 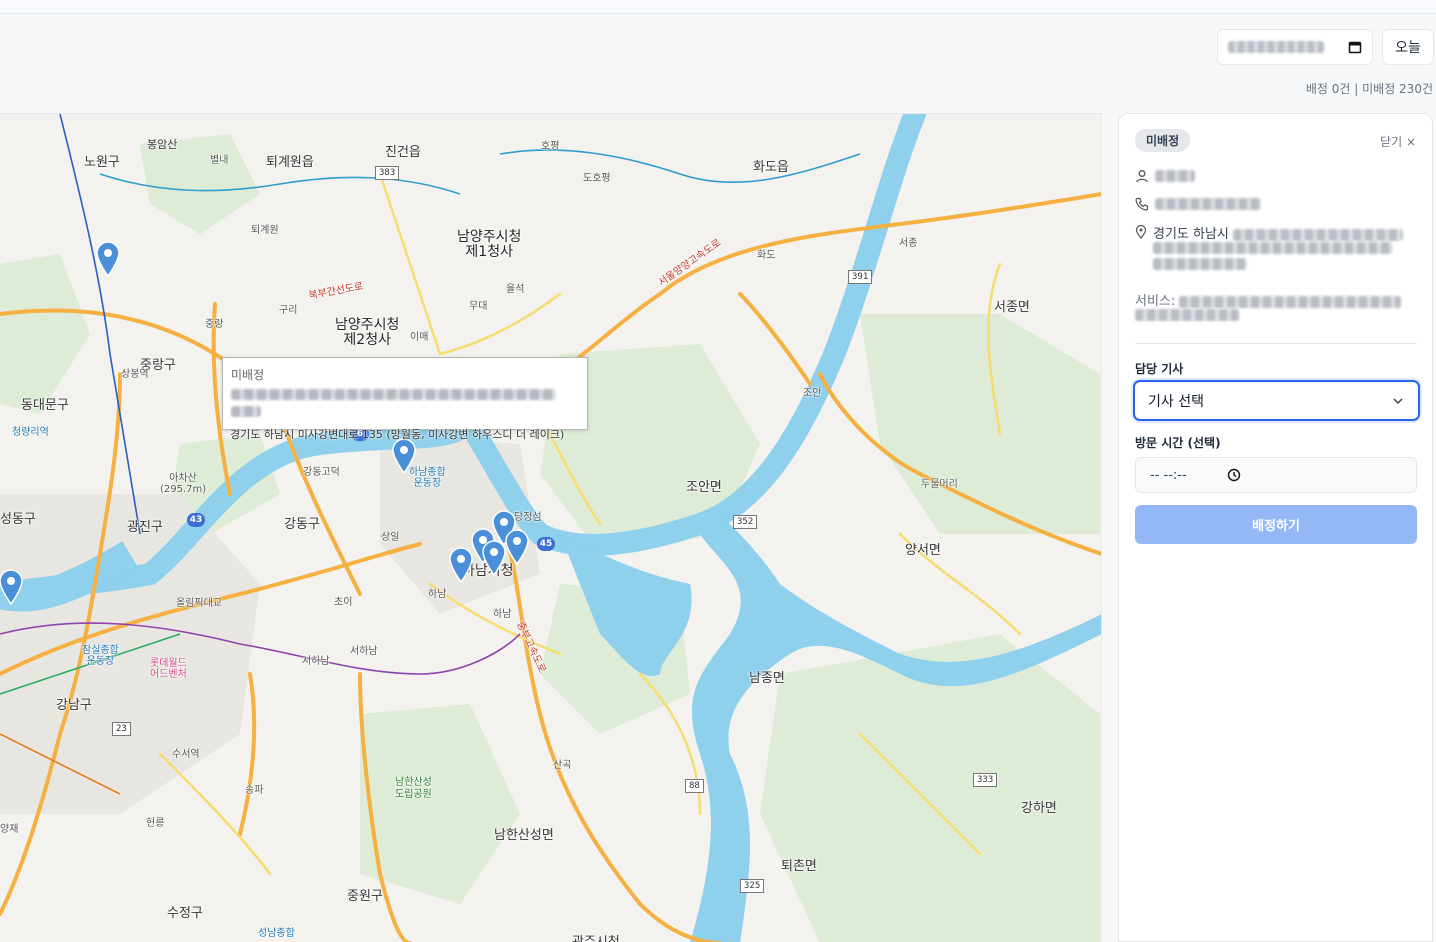 What do you see at coordinates (1234, 475) in the screenshot?
I see `clock-icon` at bounding box center [1234, 475].